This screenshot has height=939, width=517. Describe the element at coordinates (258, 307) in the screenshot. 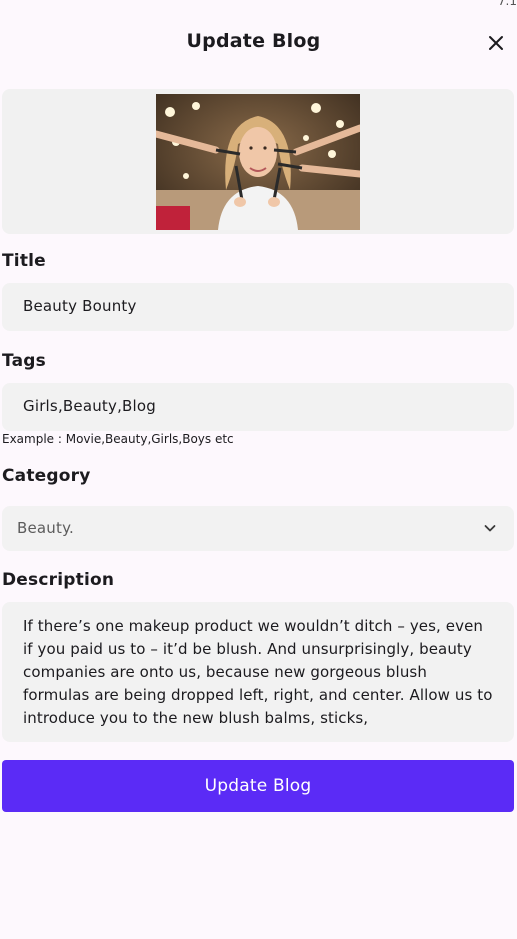

I see `title-field: Beauty Bounty` at that location.